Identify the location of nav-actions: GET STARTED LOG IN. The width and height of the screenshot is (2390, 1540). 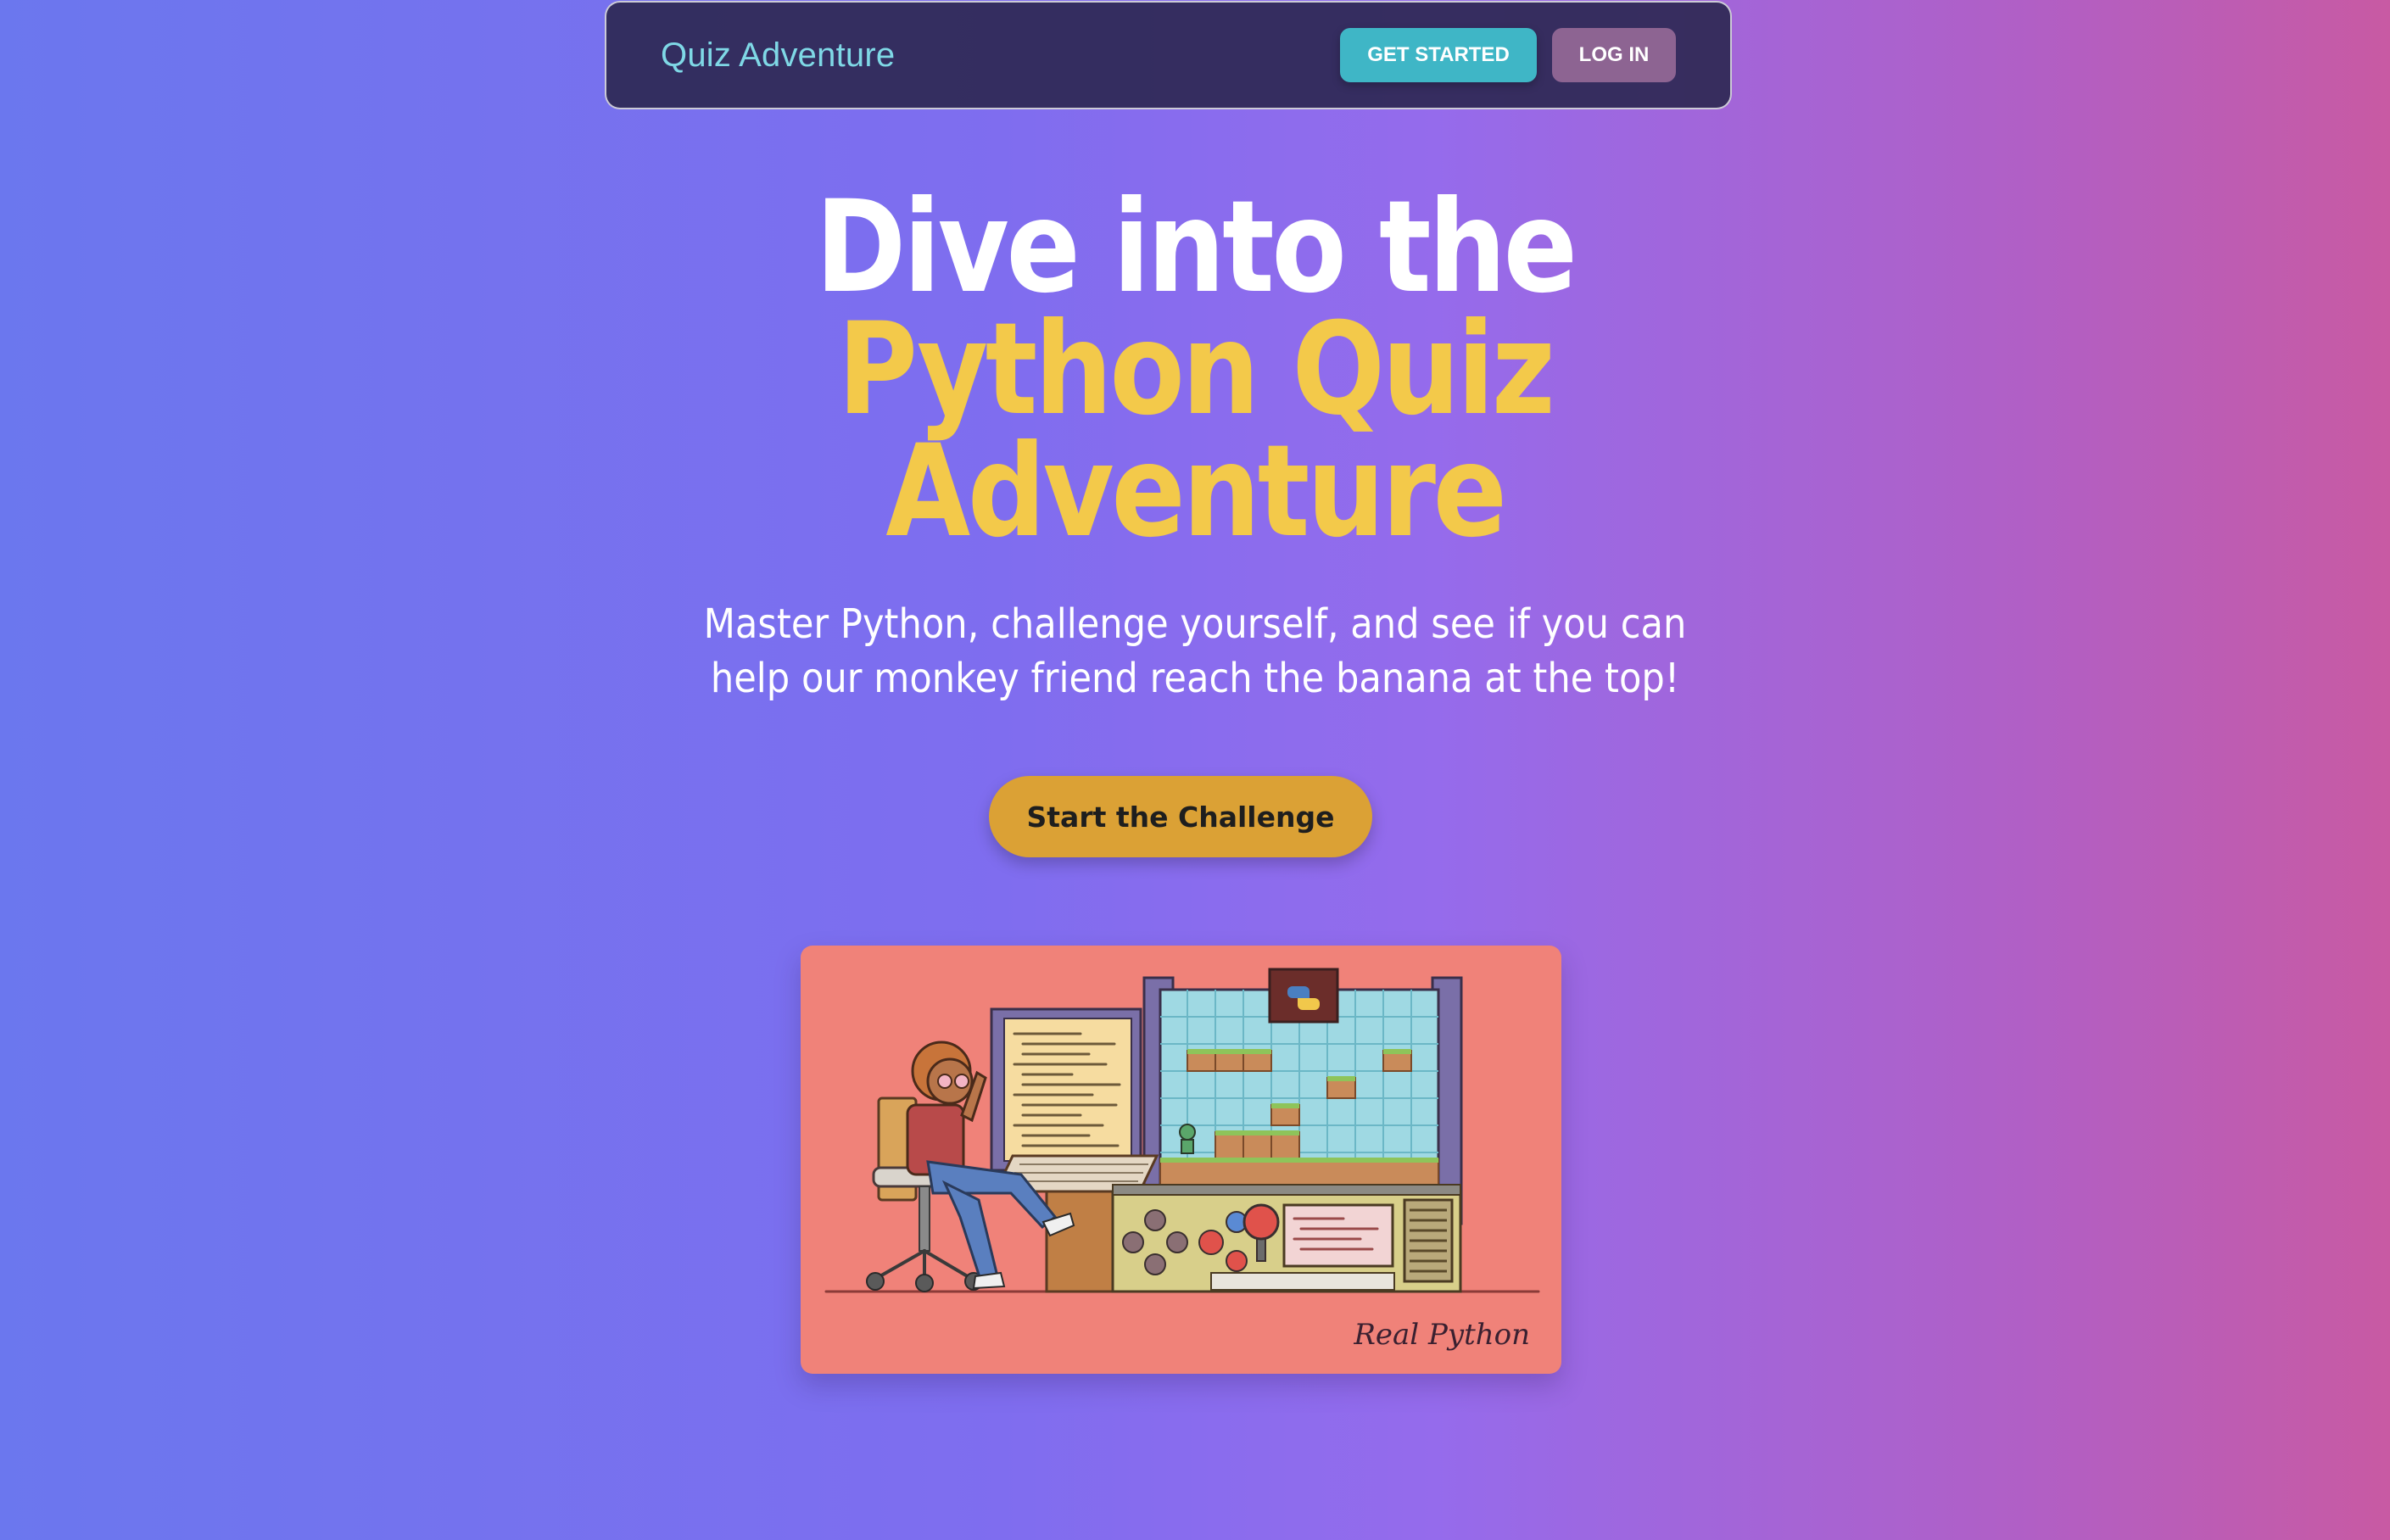
(1508, 55).